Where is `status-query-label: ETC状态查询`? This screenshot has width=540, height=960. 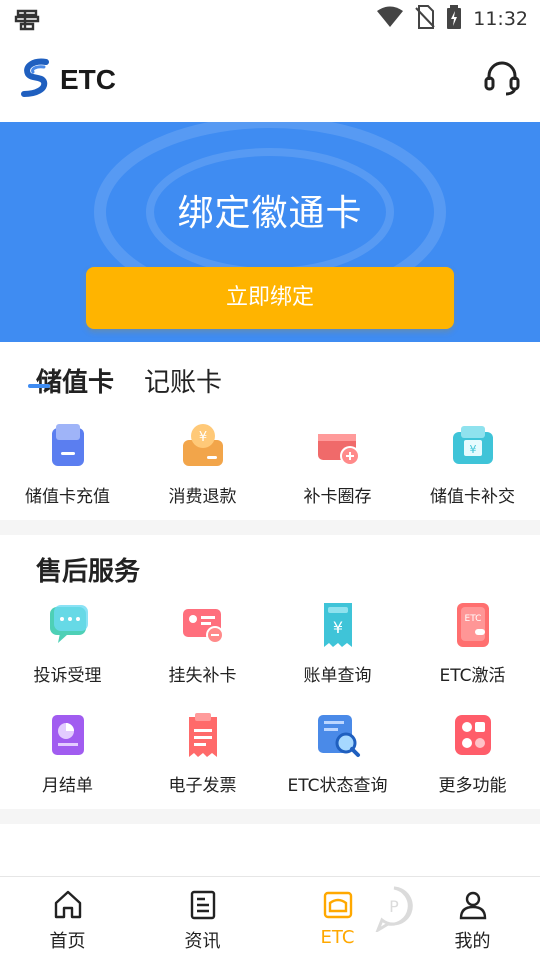
status-query-label: ETC状态查询 is located at coordinates (337, 786).